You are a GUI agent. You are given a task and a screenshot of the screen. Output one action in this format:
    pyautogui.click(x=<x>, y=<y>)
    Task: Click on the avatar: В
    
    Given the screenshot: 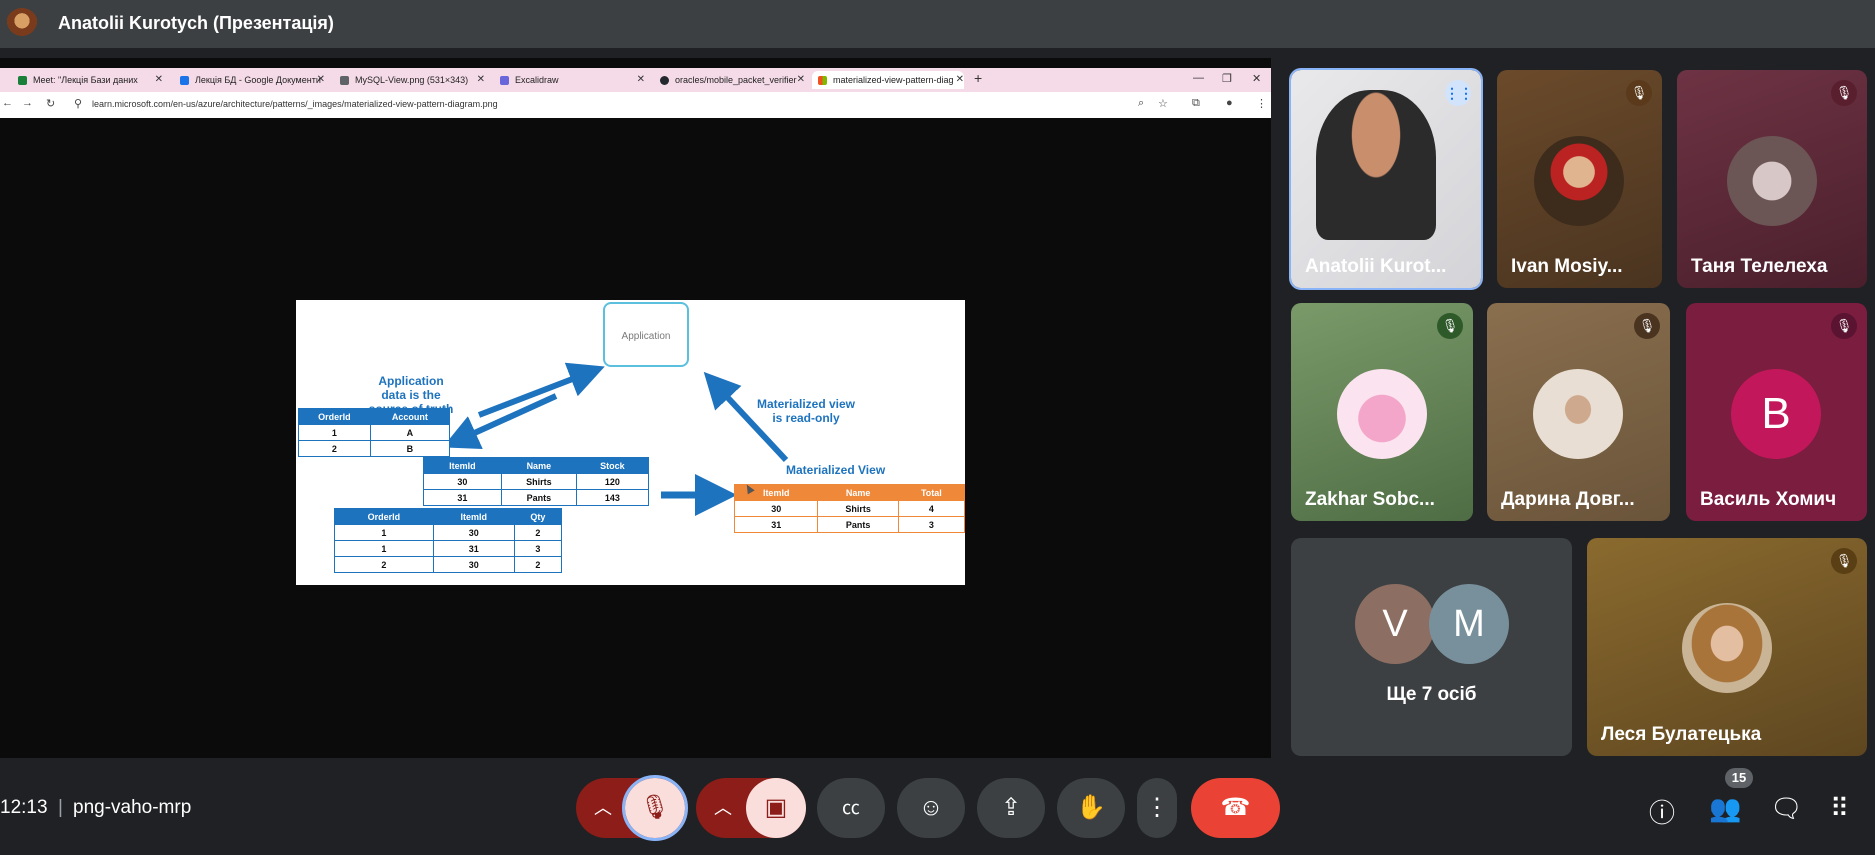 What is the action you would take?
    pyautogui.click(x=1776, y=414)
    